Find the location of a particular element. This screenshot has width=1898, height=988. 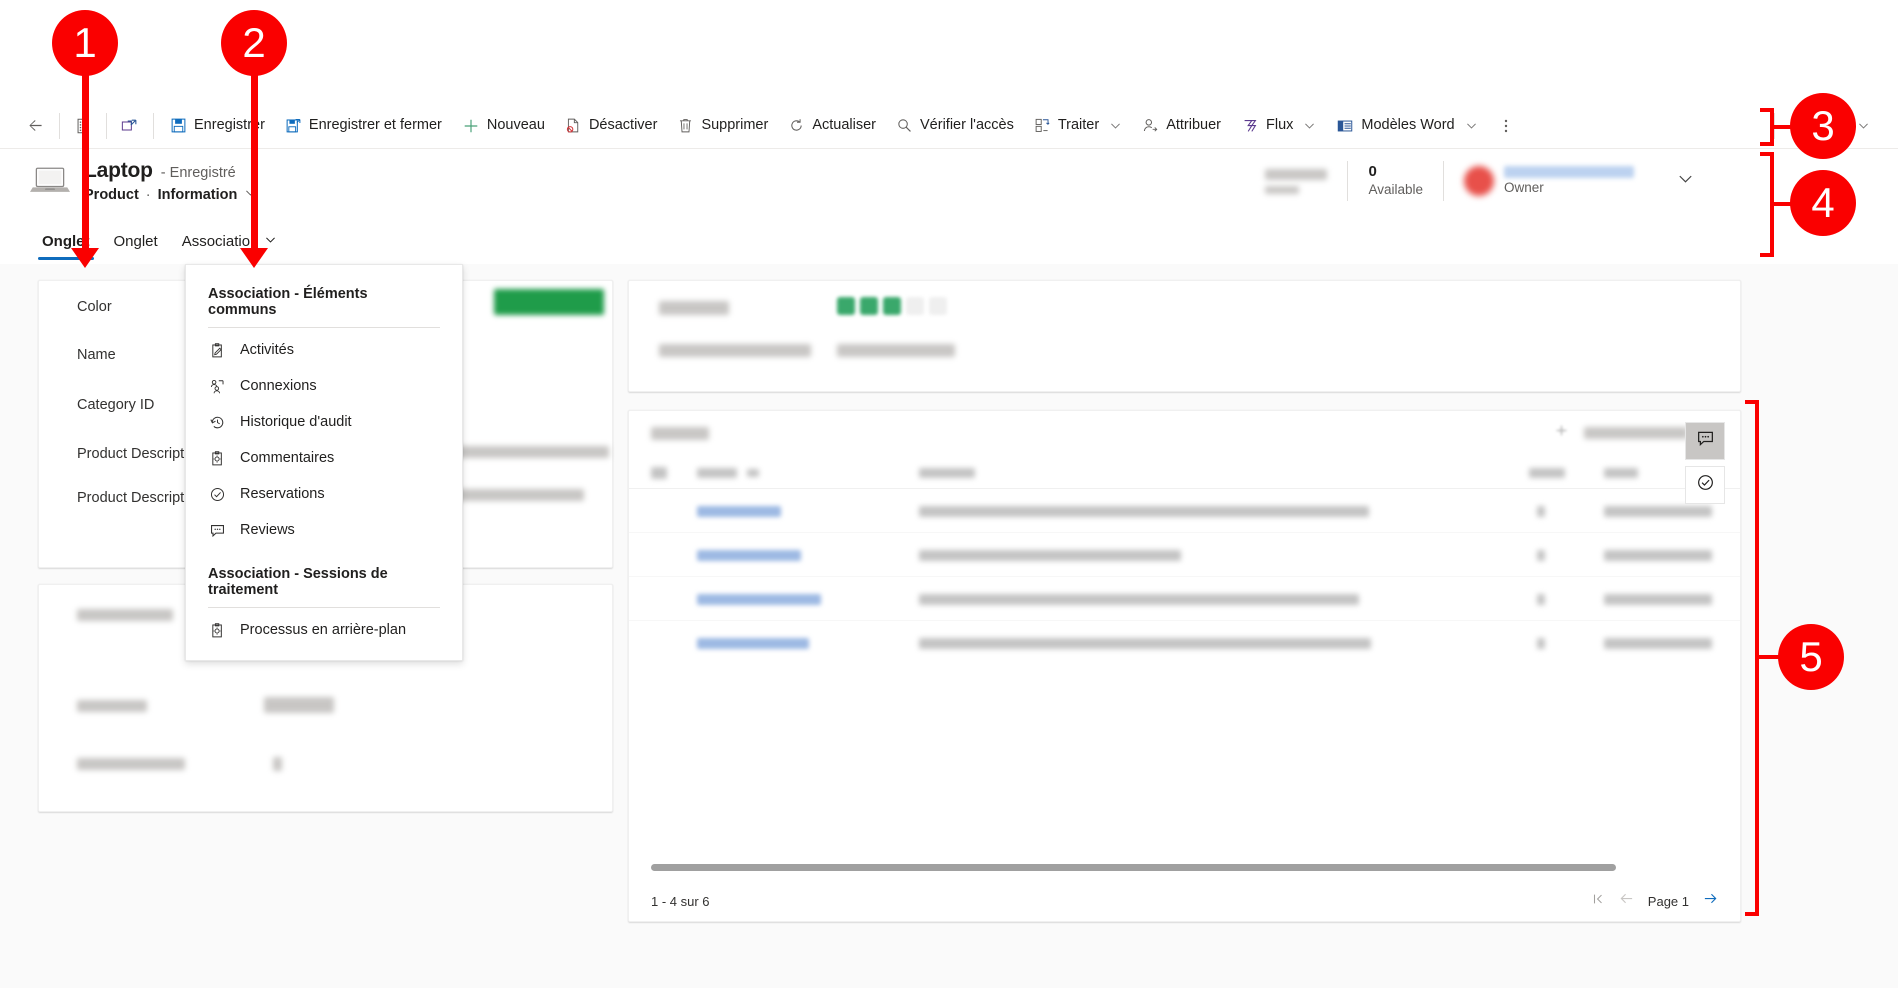

menu-item-label: Historique d'audit is located at coordinates (296, 422).